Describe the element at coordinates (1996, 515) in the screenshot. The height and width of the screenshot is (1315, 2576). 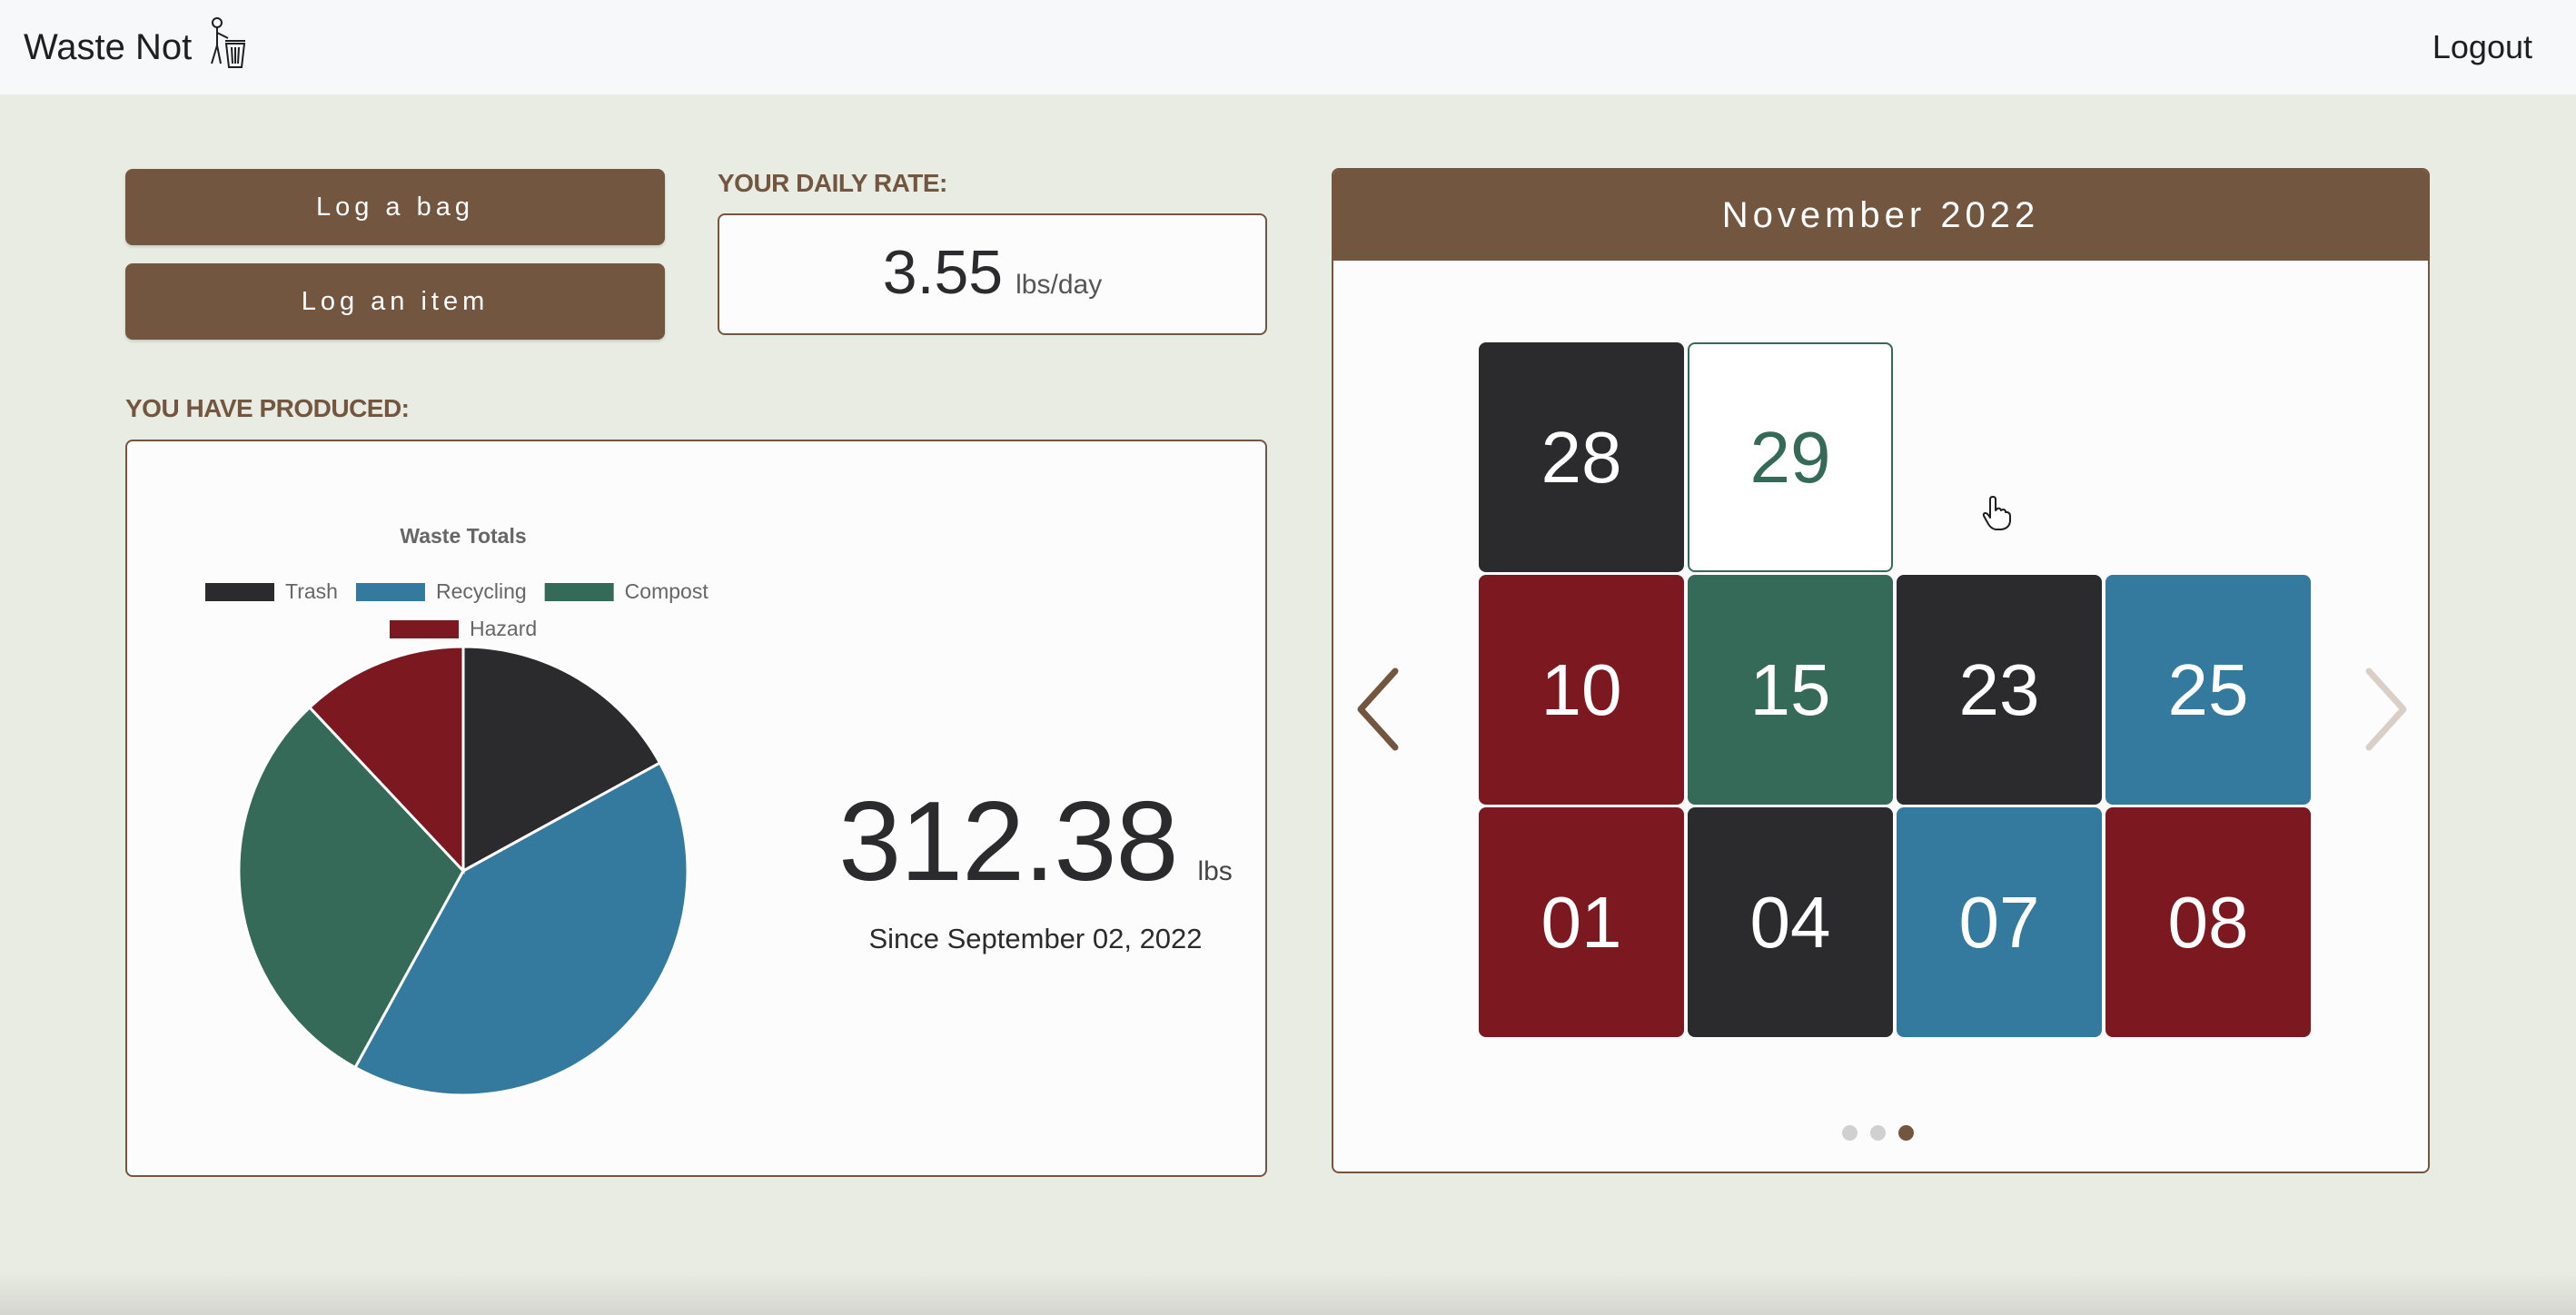
I see `hand-cursor-icon` at that location.